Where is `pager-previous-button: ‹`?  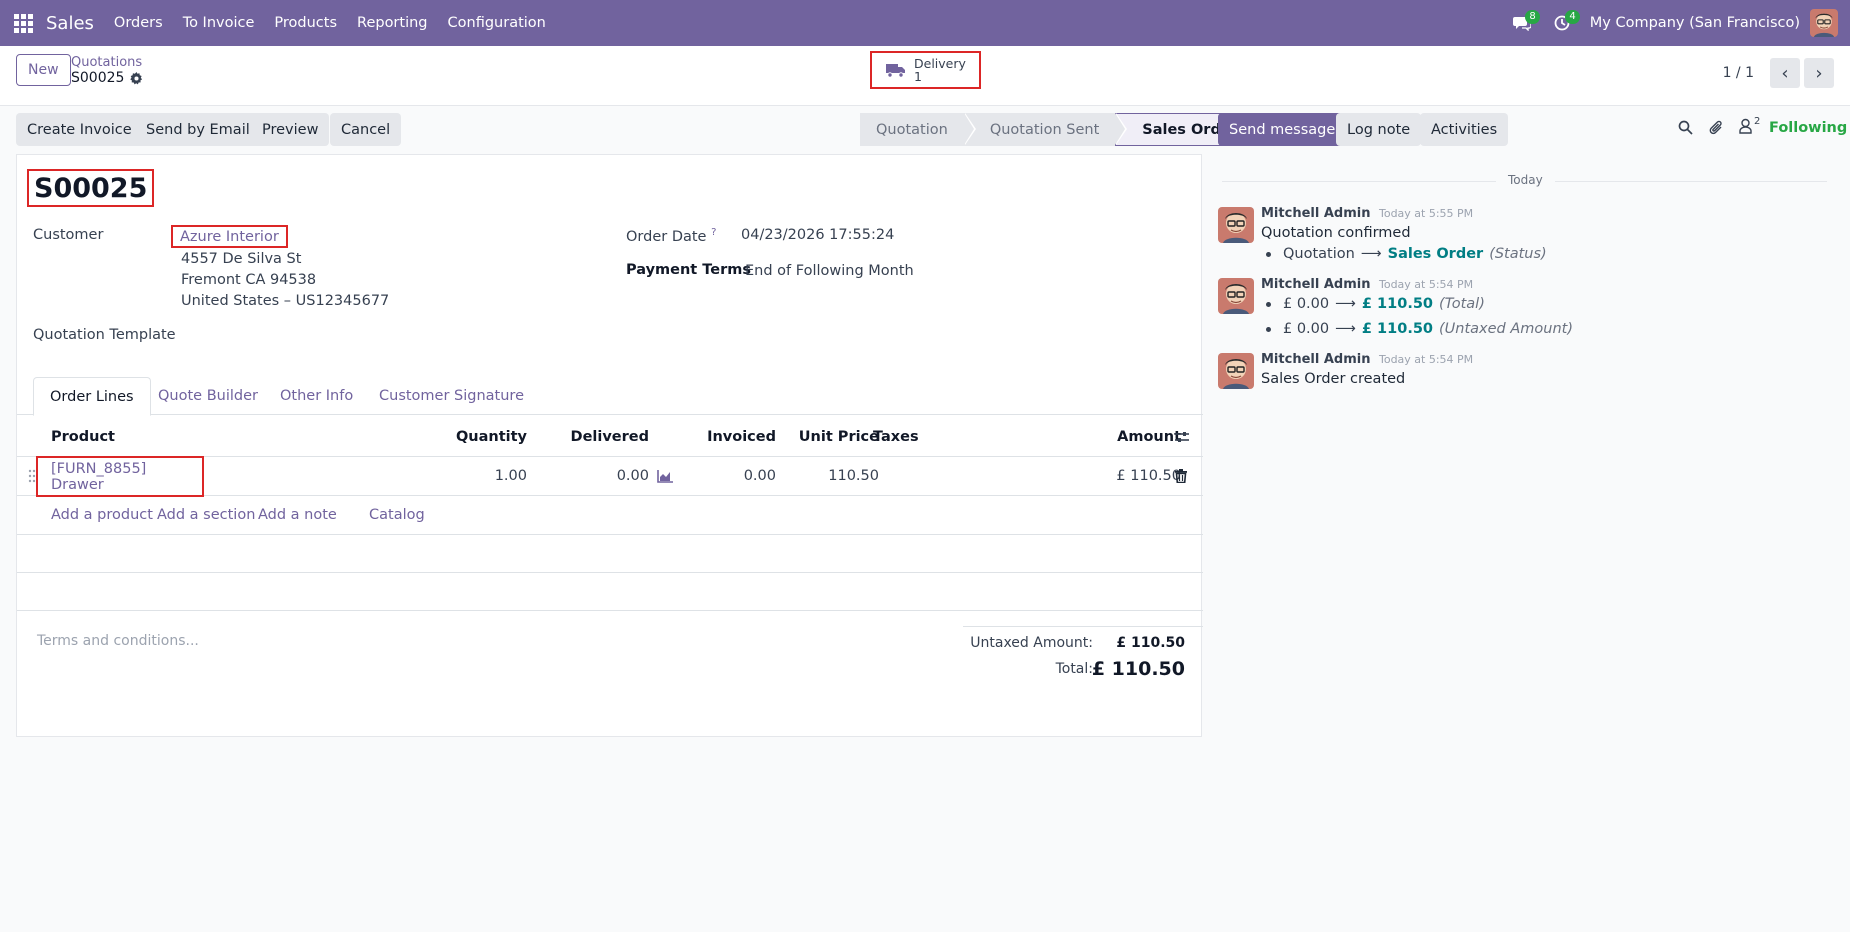
pager-previous-button: ‹ is located at coordinates (1785, 73).